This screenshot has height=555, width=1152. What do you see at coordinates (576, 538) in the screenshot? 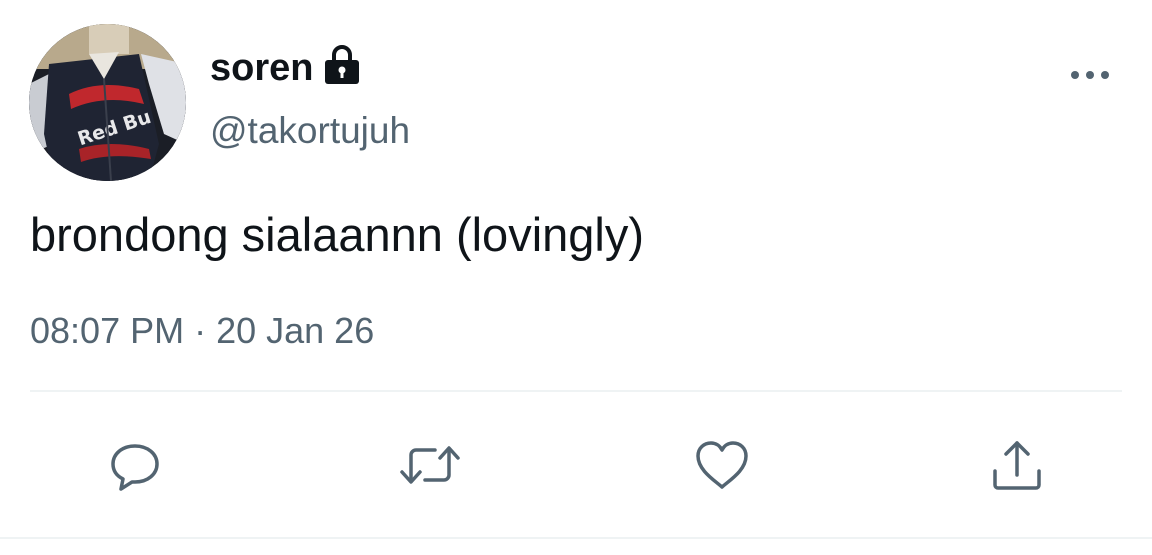
I see `bottom-divider` at bounding box center [576, 538].